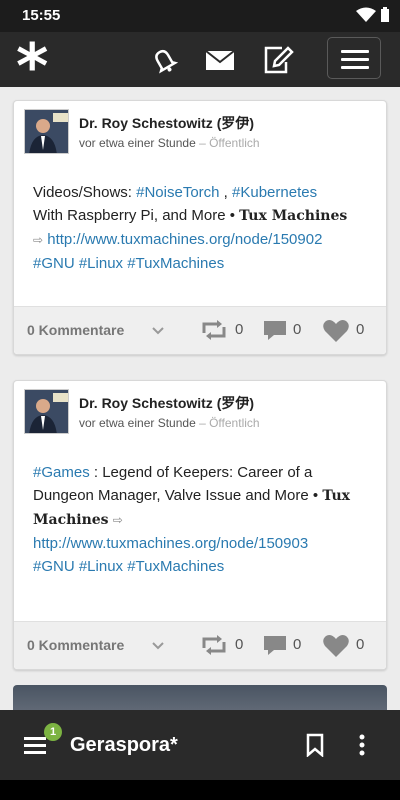 Image resolution: width=400 pixels, height=800 pixels. What do you see at coordinates (184, 239) in the screenshot?
I see `url-link: http://www.tuxmachines.org/node/150902` at bounding box center [184, 239].